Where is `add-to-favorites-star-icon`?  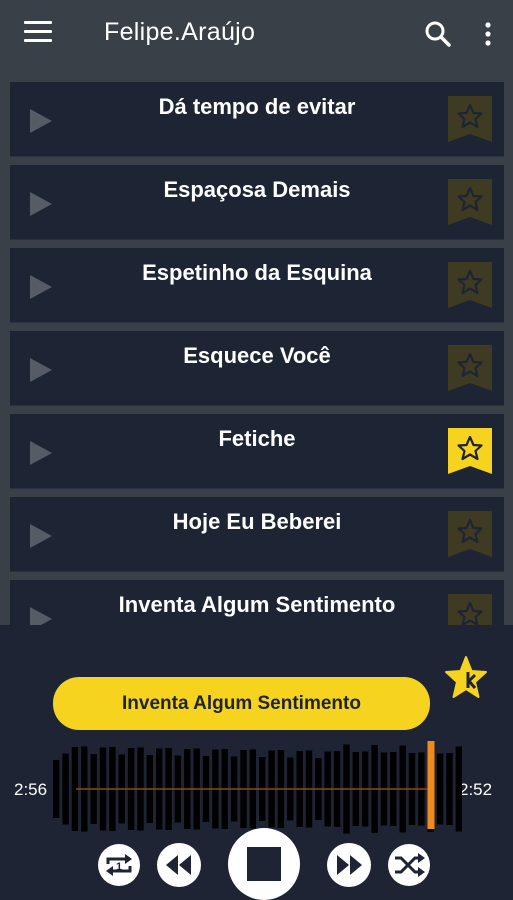 add-to-favorites-star-icon is located at coordinates (466, 678).